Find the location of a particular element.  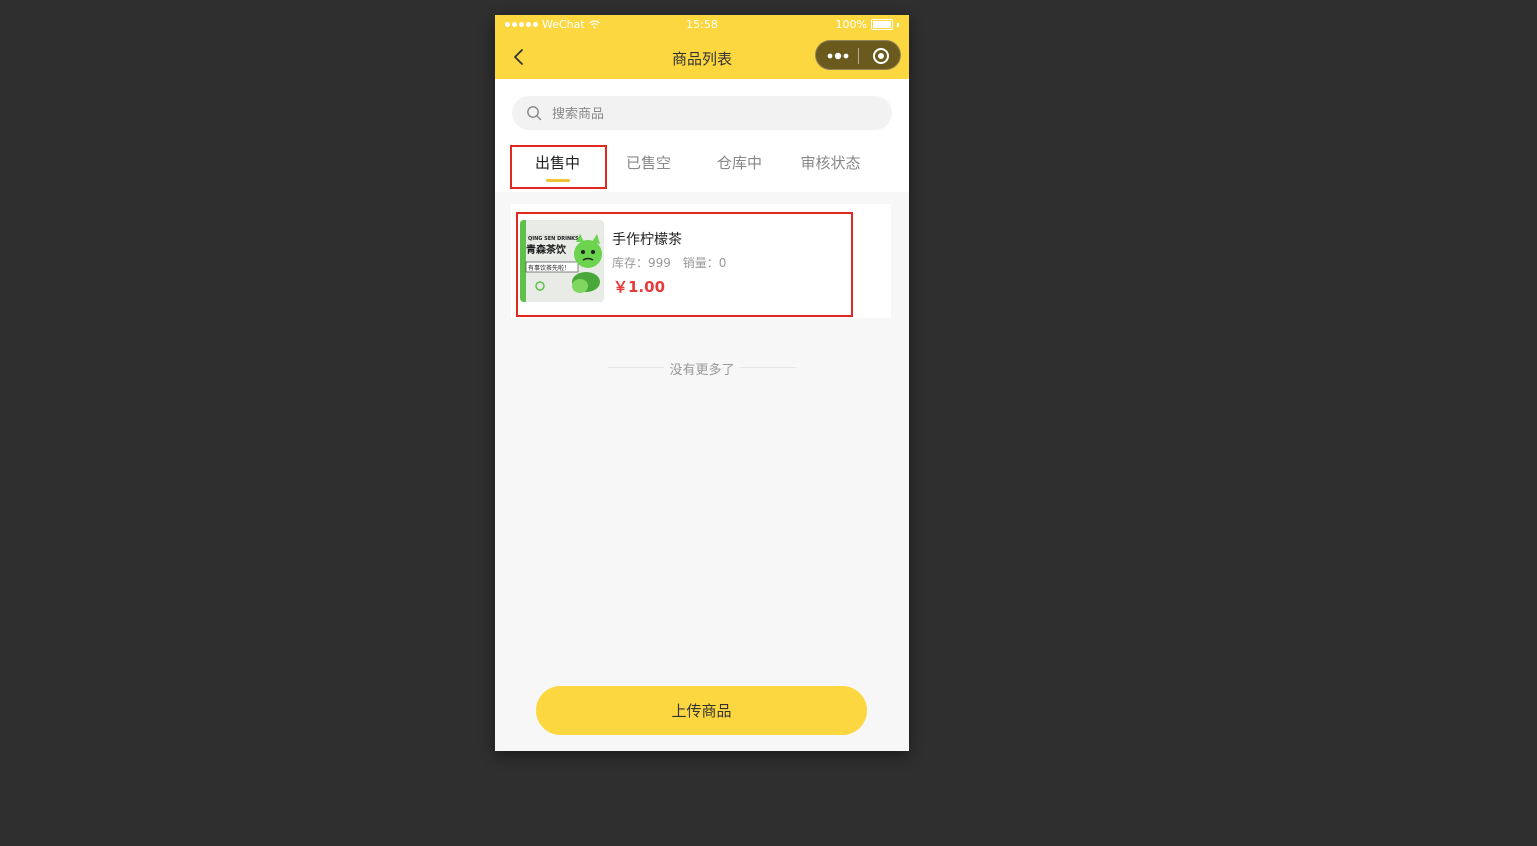

search-bar is located at coordinates (702, 114).